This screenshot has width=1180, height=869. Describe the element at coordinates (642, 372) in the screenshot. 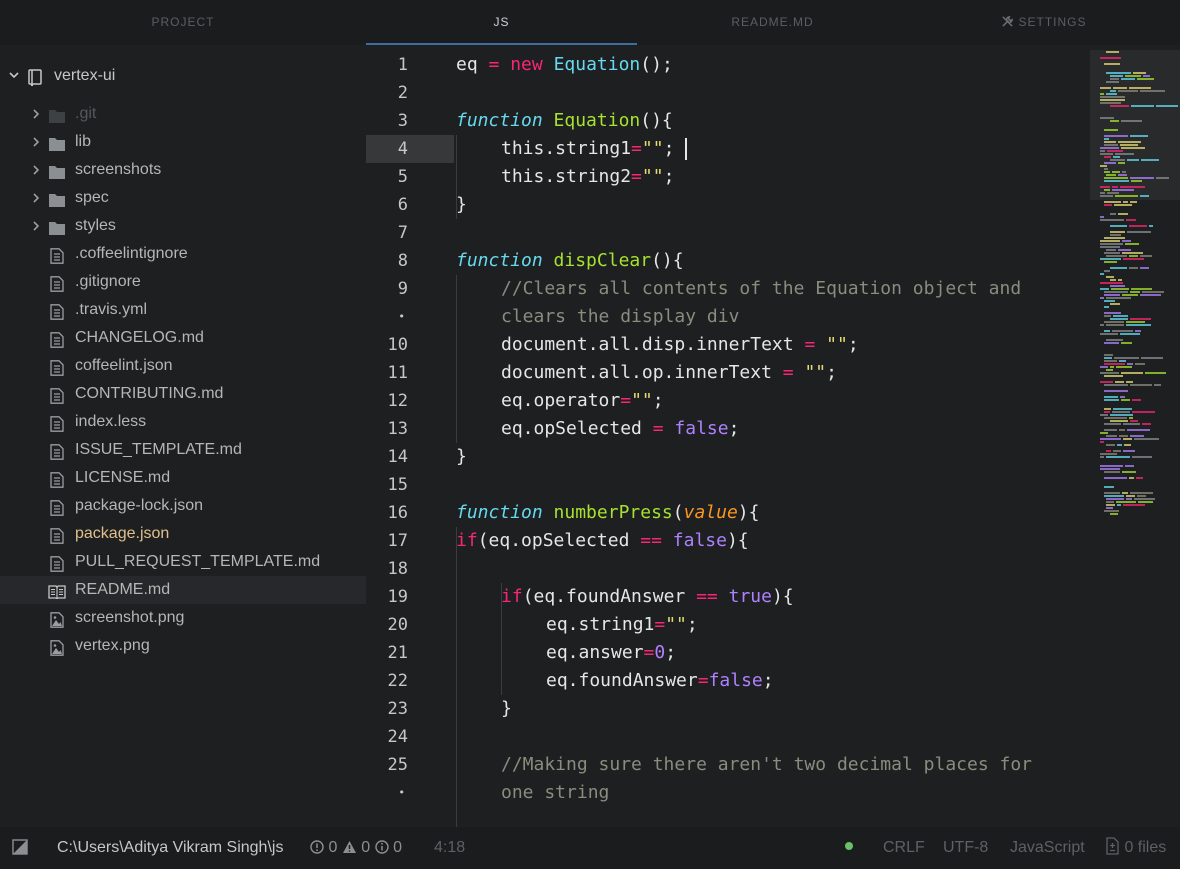

I see `code-token: document.all.op.innerText` at that location.